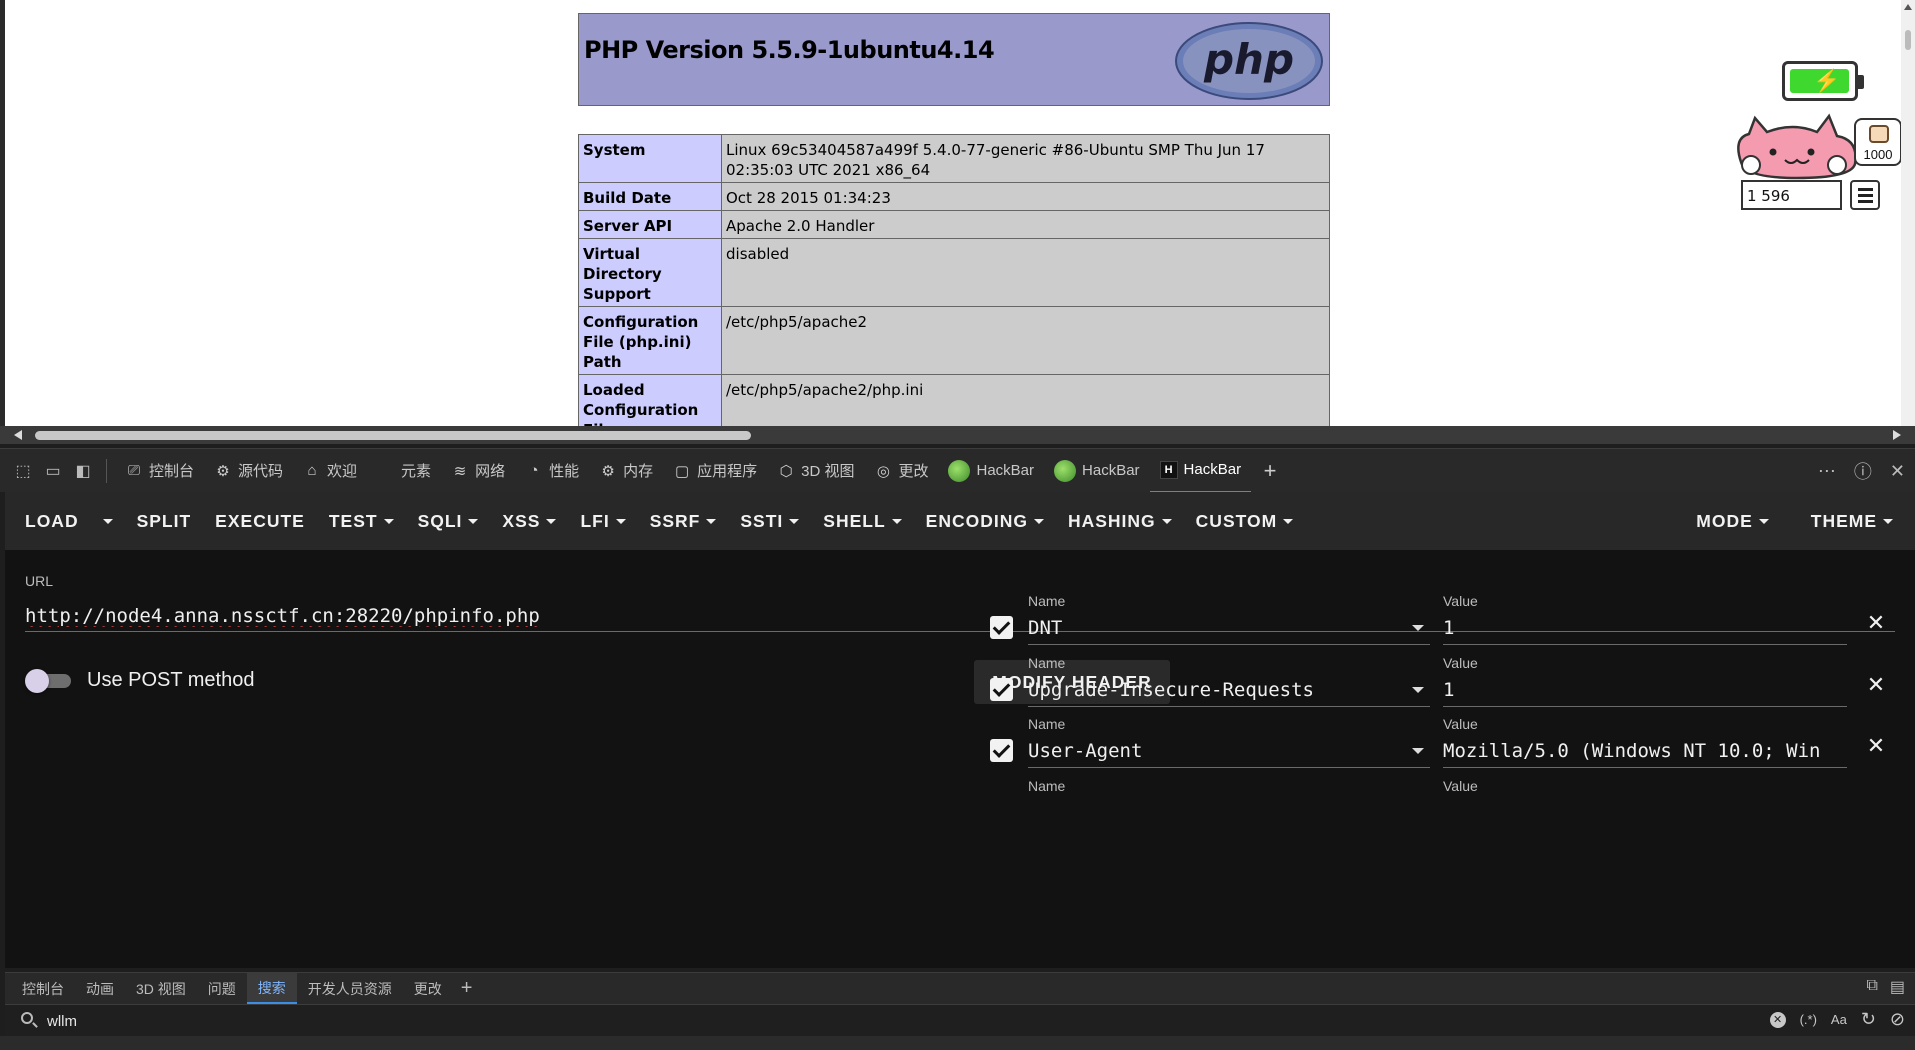 This screenshot has width=1915, height=1050. I want to click on phpinfo-key: Virtual Directory Support, so click(650, 272).